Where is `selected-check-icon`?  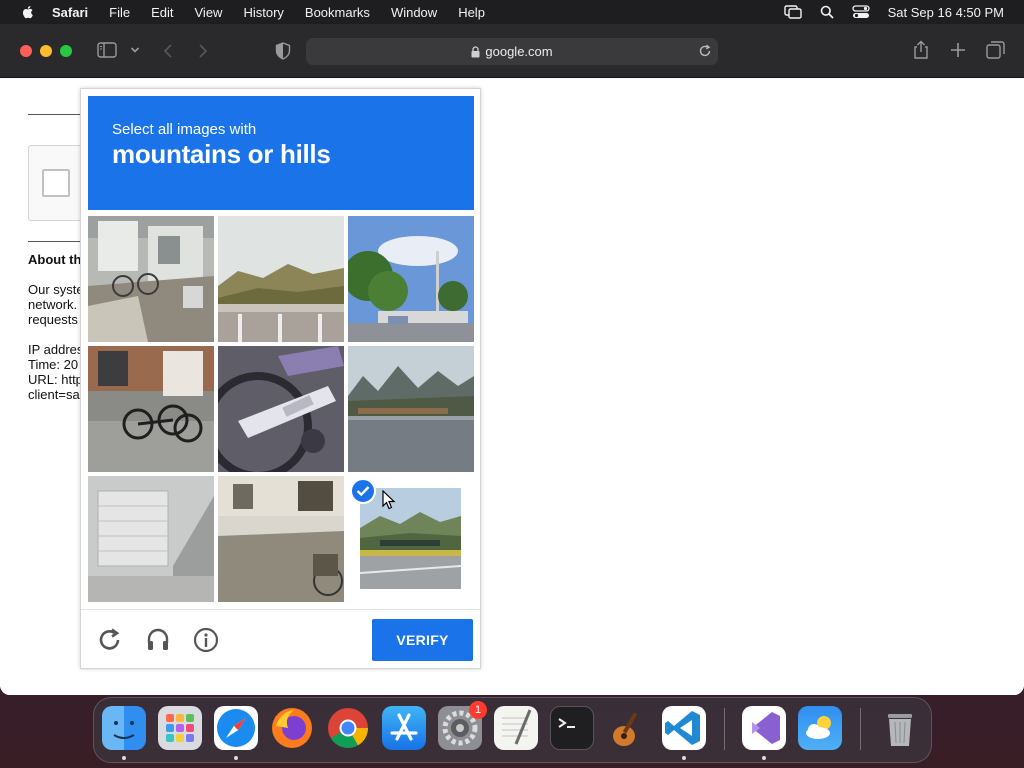 selected-check-icon is located at coordinates (363, 491).